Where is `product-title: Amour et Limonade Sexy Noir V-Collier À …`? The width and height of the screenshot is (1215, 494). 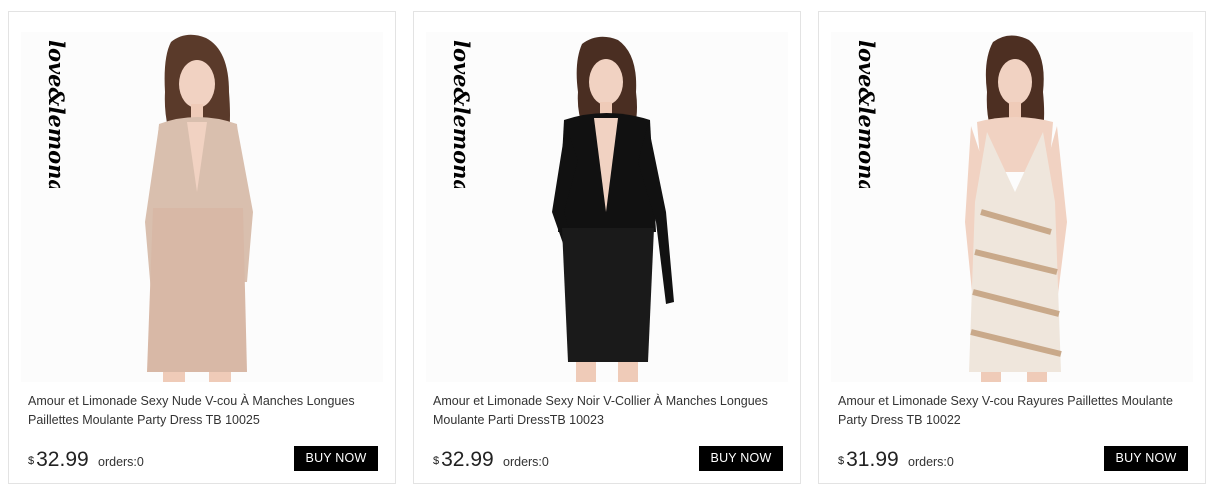
product-title: Amour et Limonade Sexy Noir V-Collier À … is located at coordinates (605, 411).